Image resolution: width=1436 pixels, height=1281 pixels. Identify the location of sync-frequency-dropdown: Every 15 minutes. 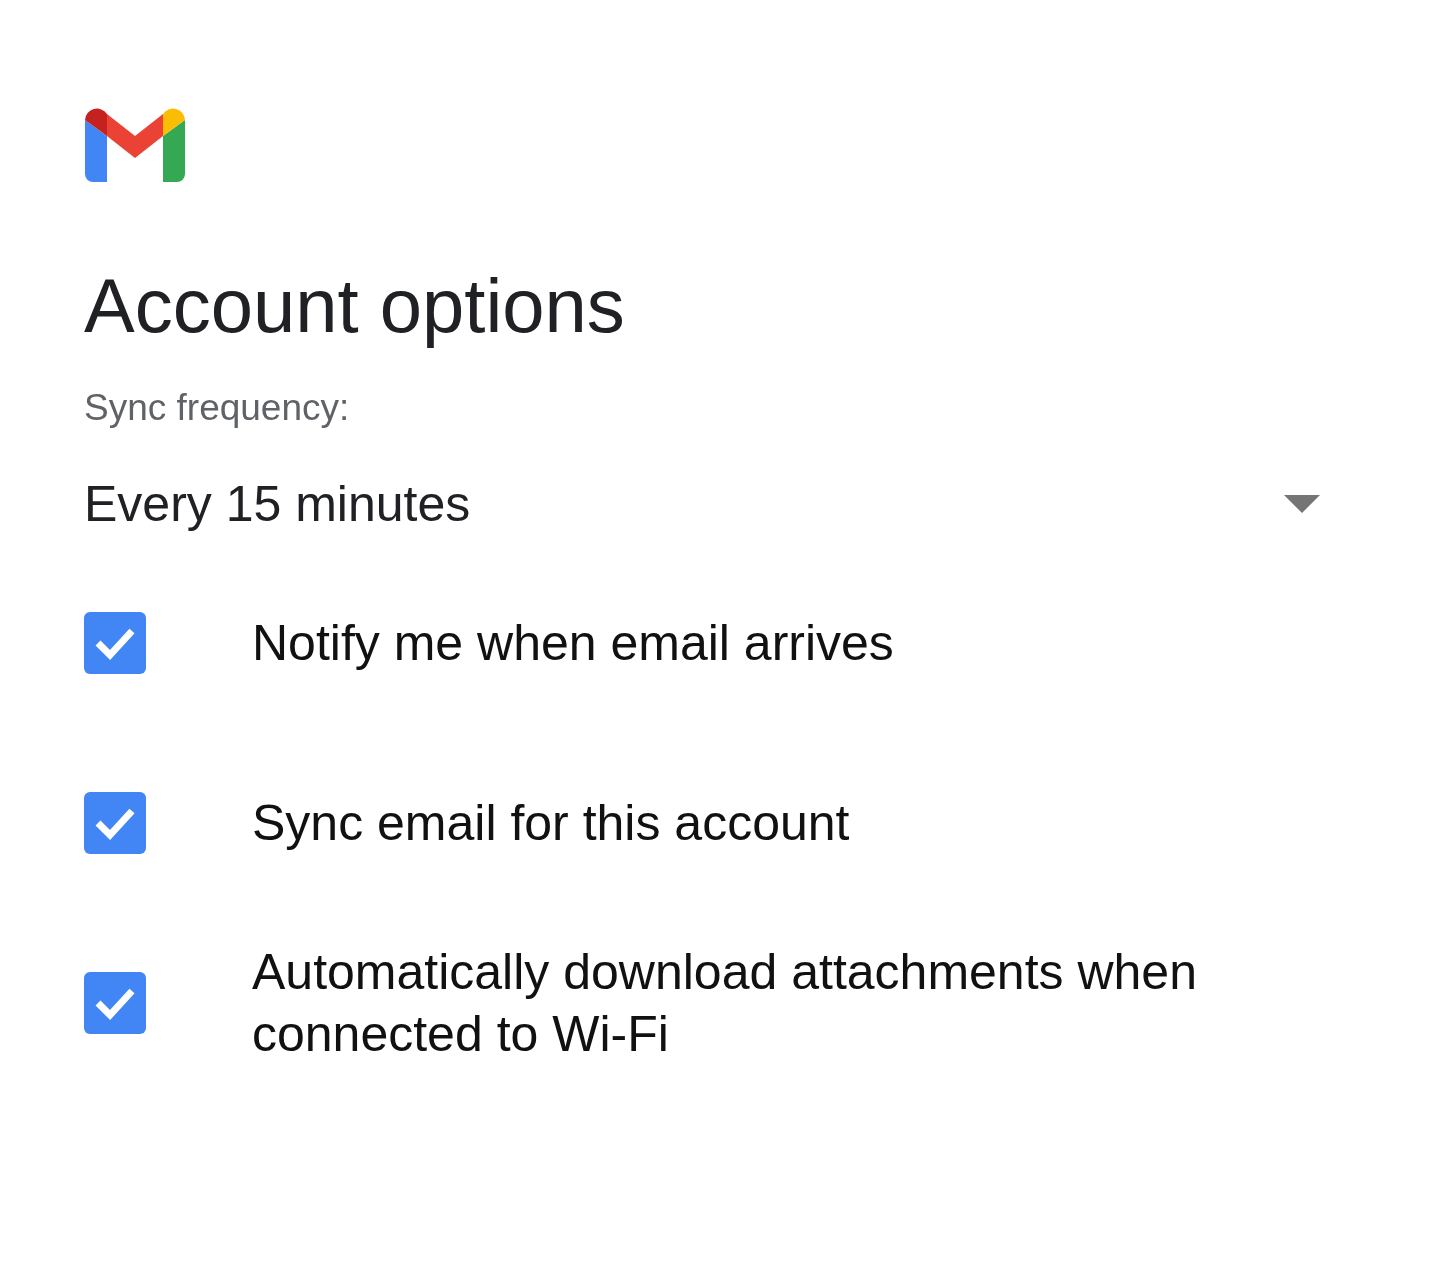
(709, 504).